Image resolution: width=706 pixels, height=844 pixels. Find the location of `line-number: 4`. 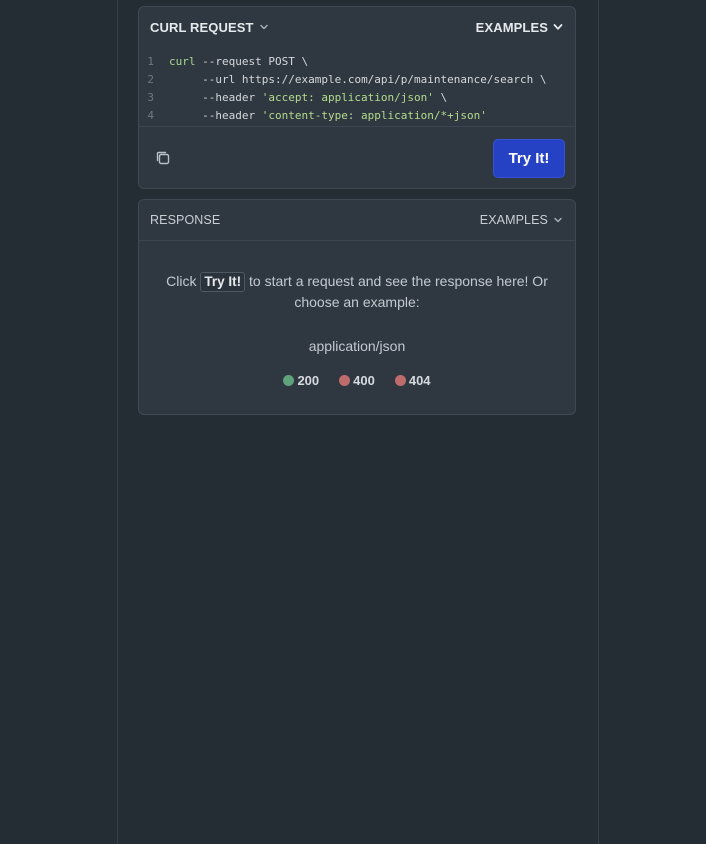

line-number: 4 is located at coordinates (150, 115).